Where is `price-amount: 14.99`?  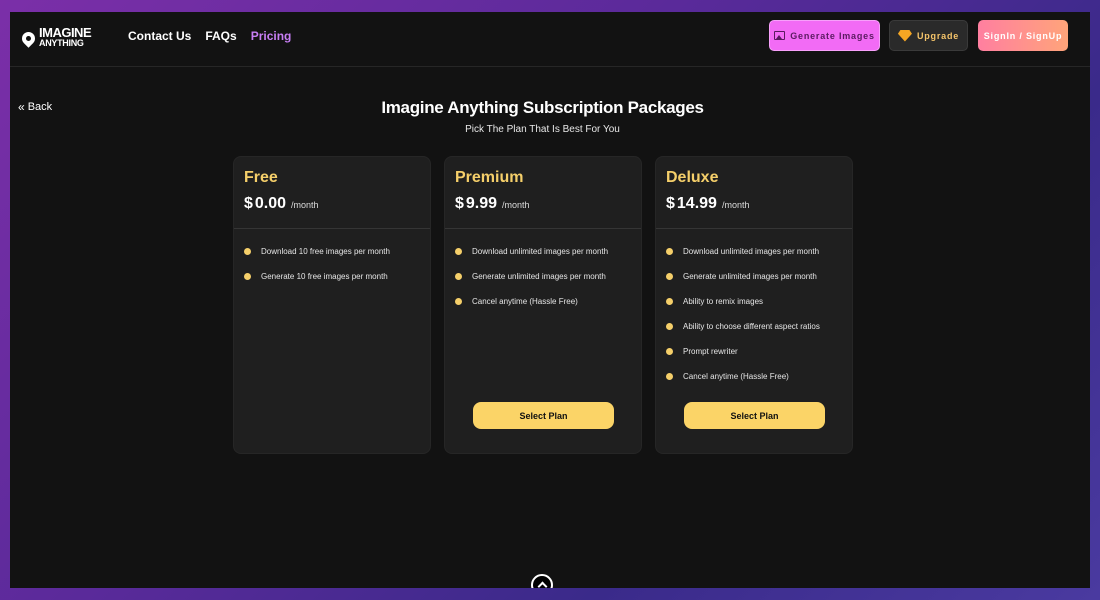 price-amount: 14.99 is located at coordinates (696, 203).